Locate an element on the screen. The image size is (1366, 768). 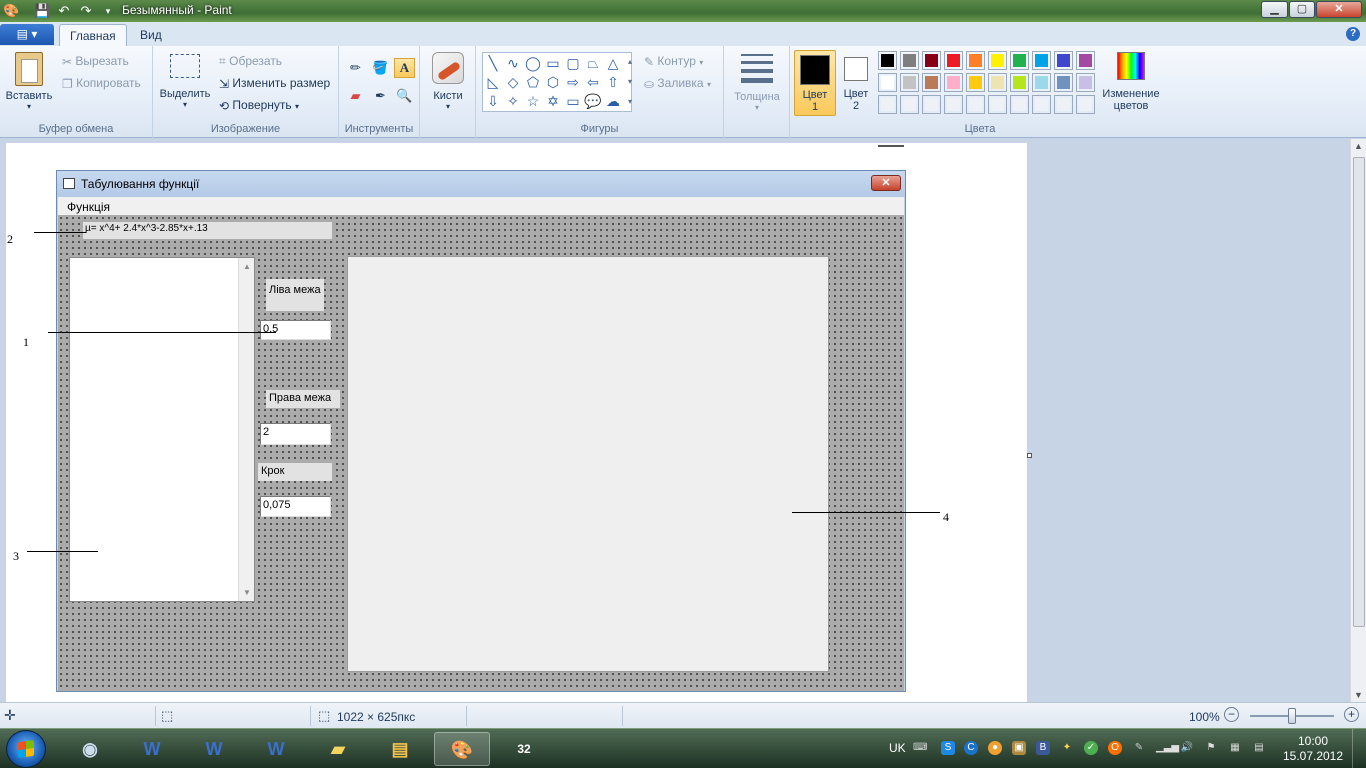
pencil-icon: ✏ is located at coordinates (355, 68).